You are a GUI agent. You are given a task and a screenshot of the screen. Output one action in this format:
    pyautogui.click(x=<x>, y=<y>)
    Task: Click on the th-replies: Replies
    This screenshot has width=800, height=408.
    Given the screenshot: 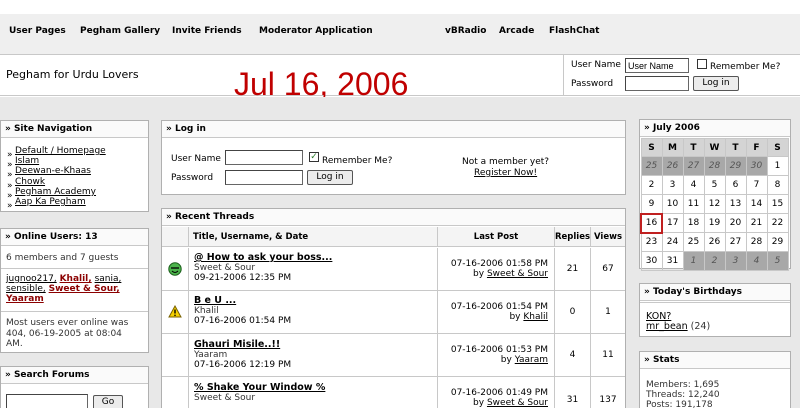 What is the action you would take?
    pyautogui.click(x=573, y=237)
    